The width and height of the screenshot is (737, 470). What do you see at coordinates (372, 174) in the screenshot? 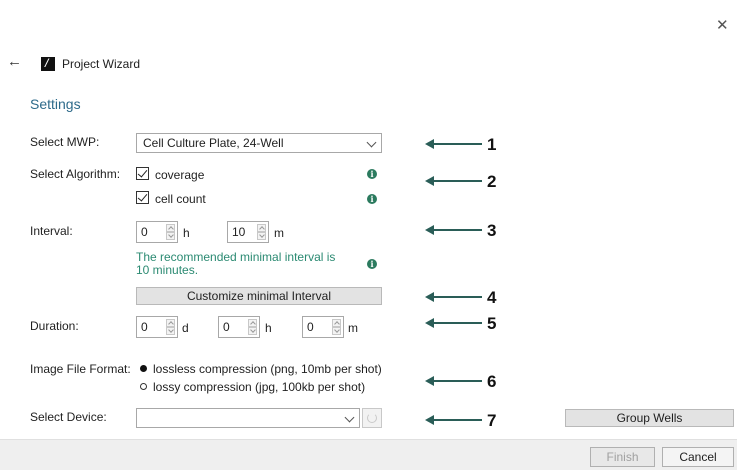
I see `coverage-info-icon: i` at bounding box center [372, 174].